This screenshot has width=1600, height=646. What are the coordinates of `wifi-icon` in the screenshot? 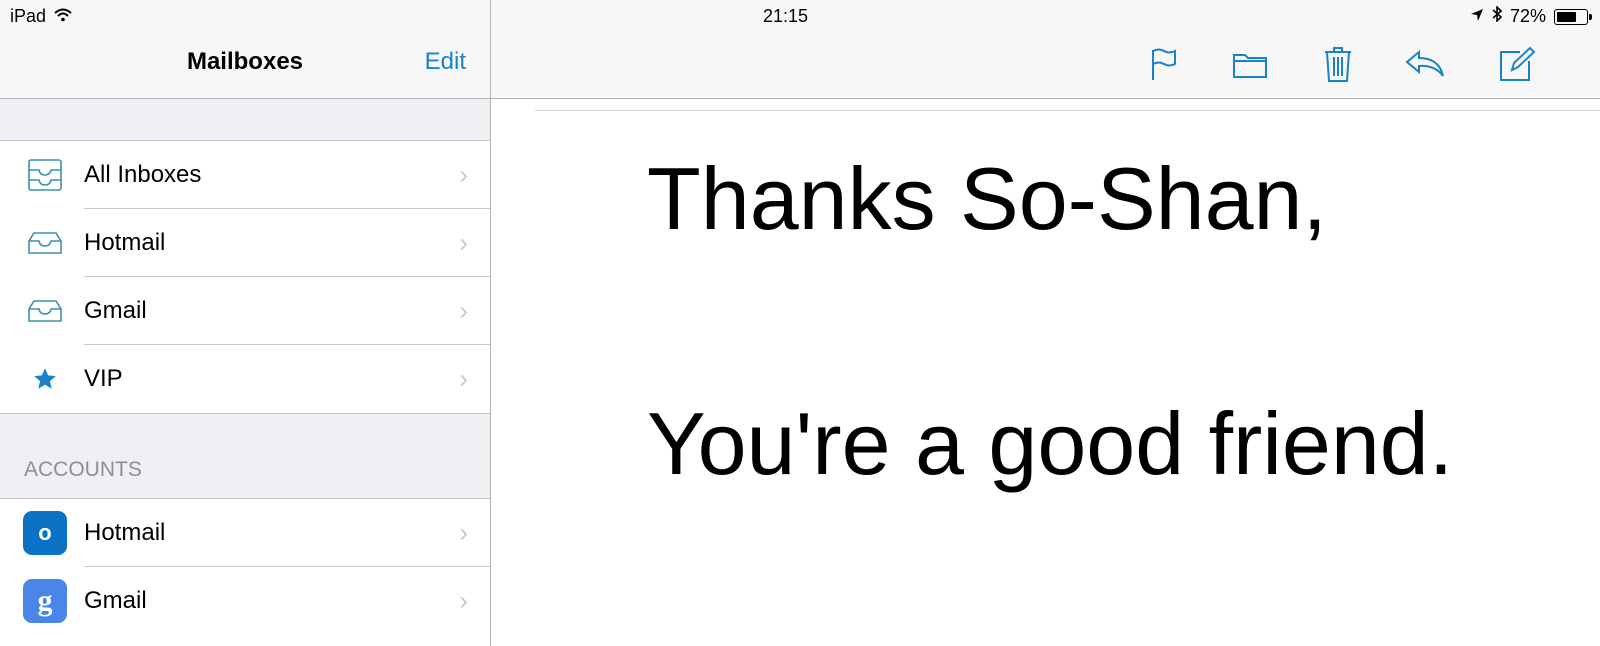 It's located at (63, 16).